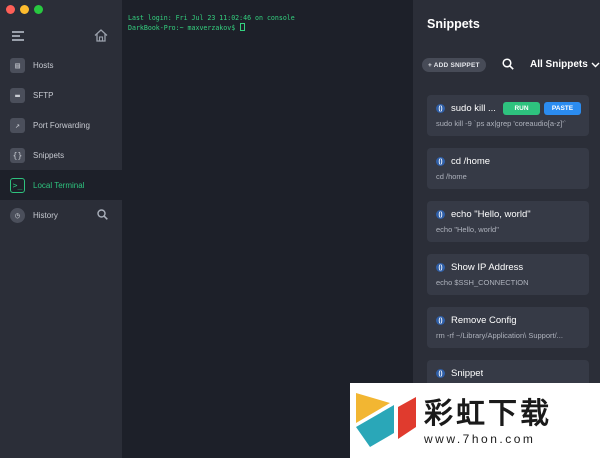 Image resolution: width=600 pixels, height=458 pixels. I want to click on chevron-down-icon, so click(595, 64).